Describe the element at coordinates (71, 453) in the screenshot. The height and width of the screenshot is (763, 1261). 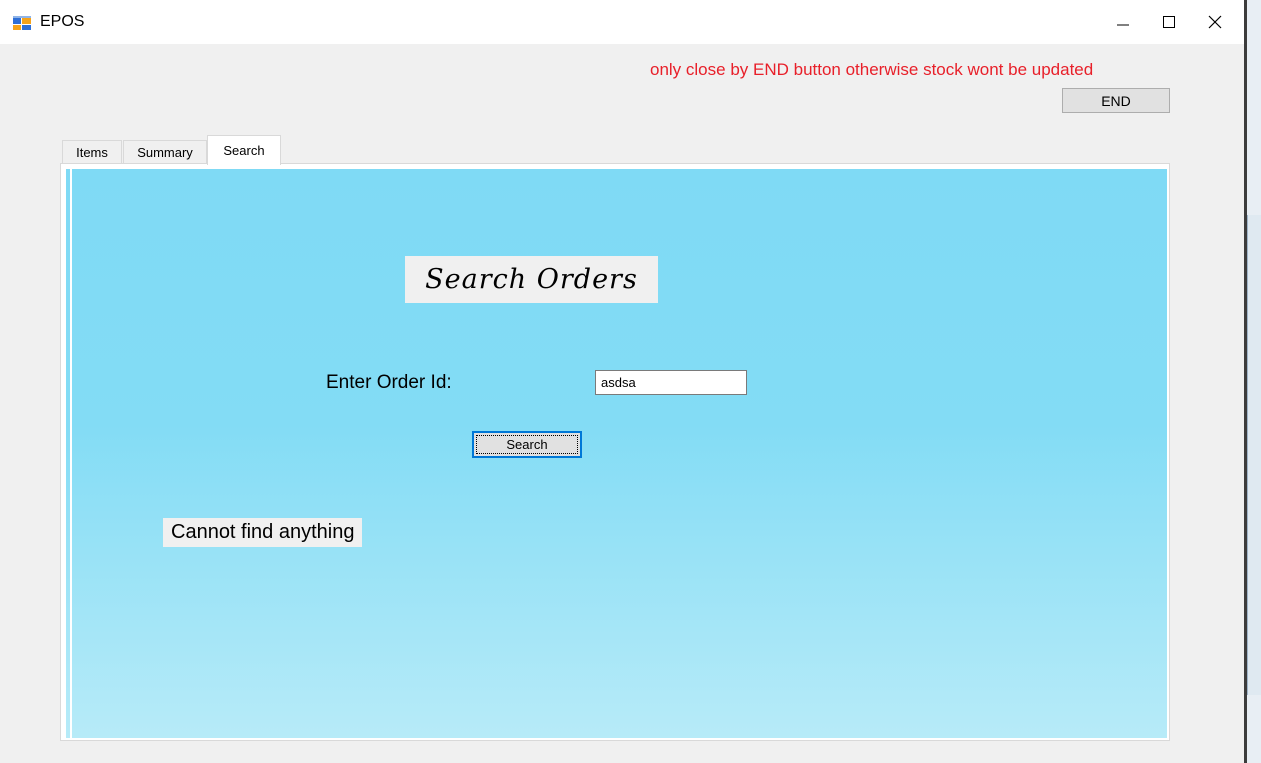
I see `panel-edge` at that location.